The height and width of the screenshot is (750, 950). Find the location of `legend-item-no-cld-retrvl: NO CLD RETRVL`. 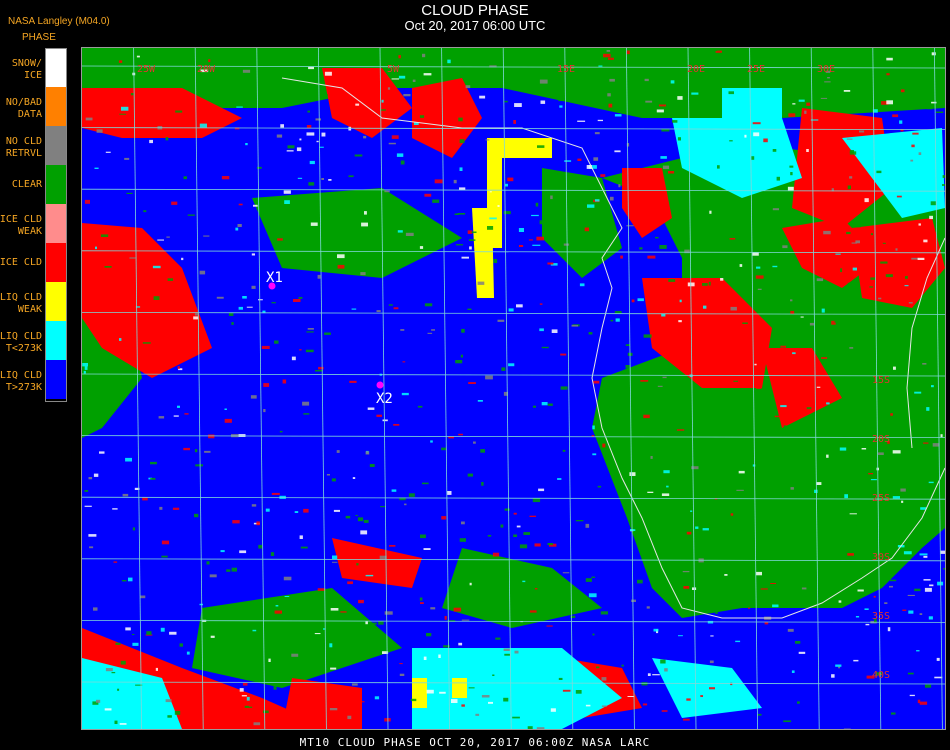

legend-item-no-cld-retrvl: NO CLD RETRVL is located at coordinates (33, 145).